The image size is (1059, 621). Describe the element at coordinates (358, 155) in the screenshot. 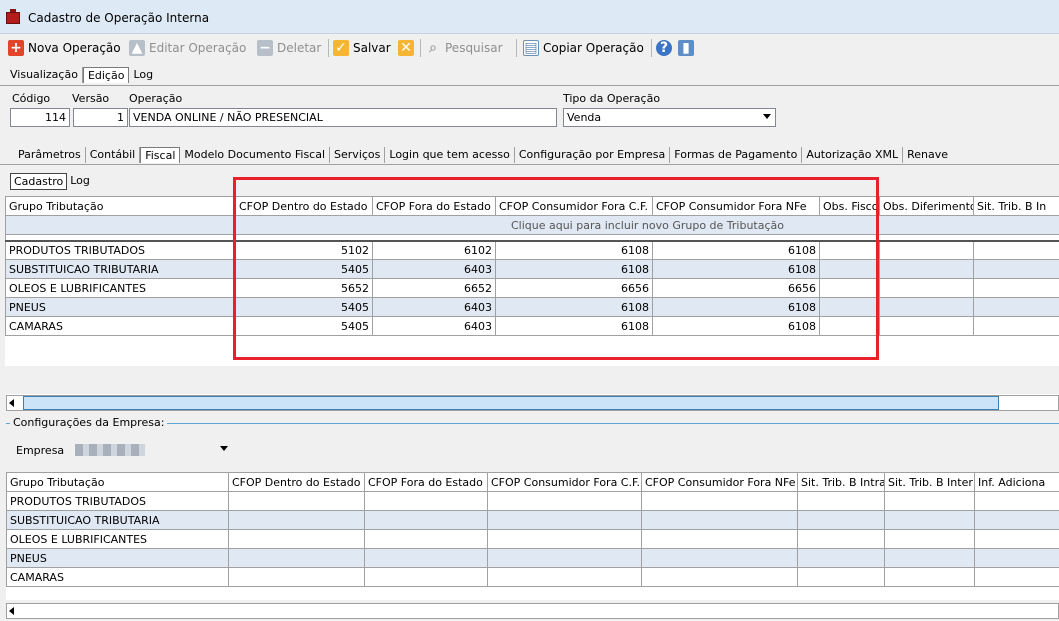

I see `tab-servicos: Serviços` at that location.